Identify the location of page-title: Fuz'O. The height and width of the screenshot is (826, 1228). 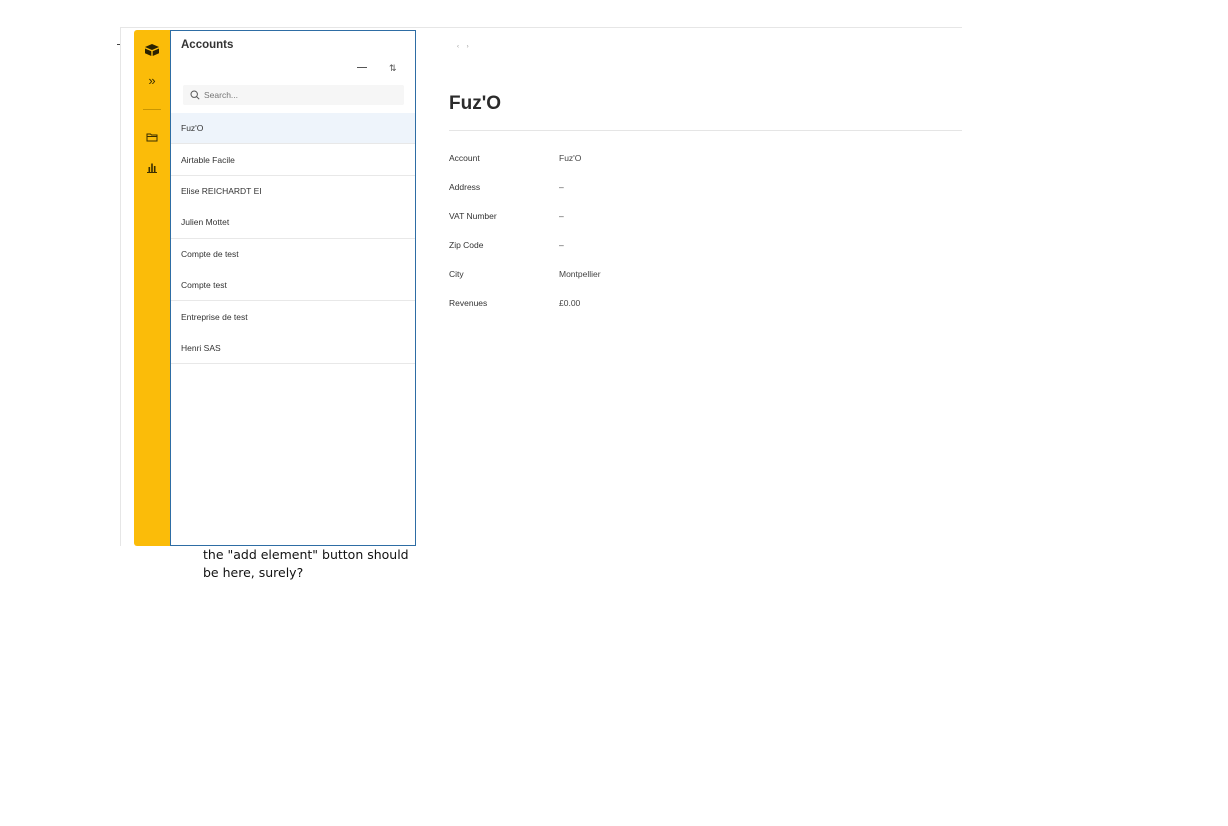
(475, 103).